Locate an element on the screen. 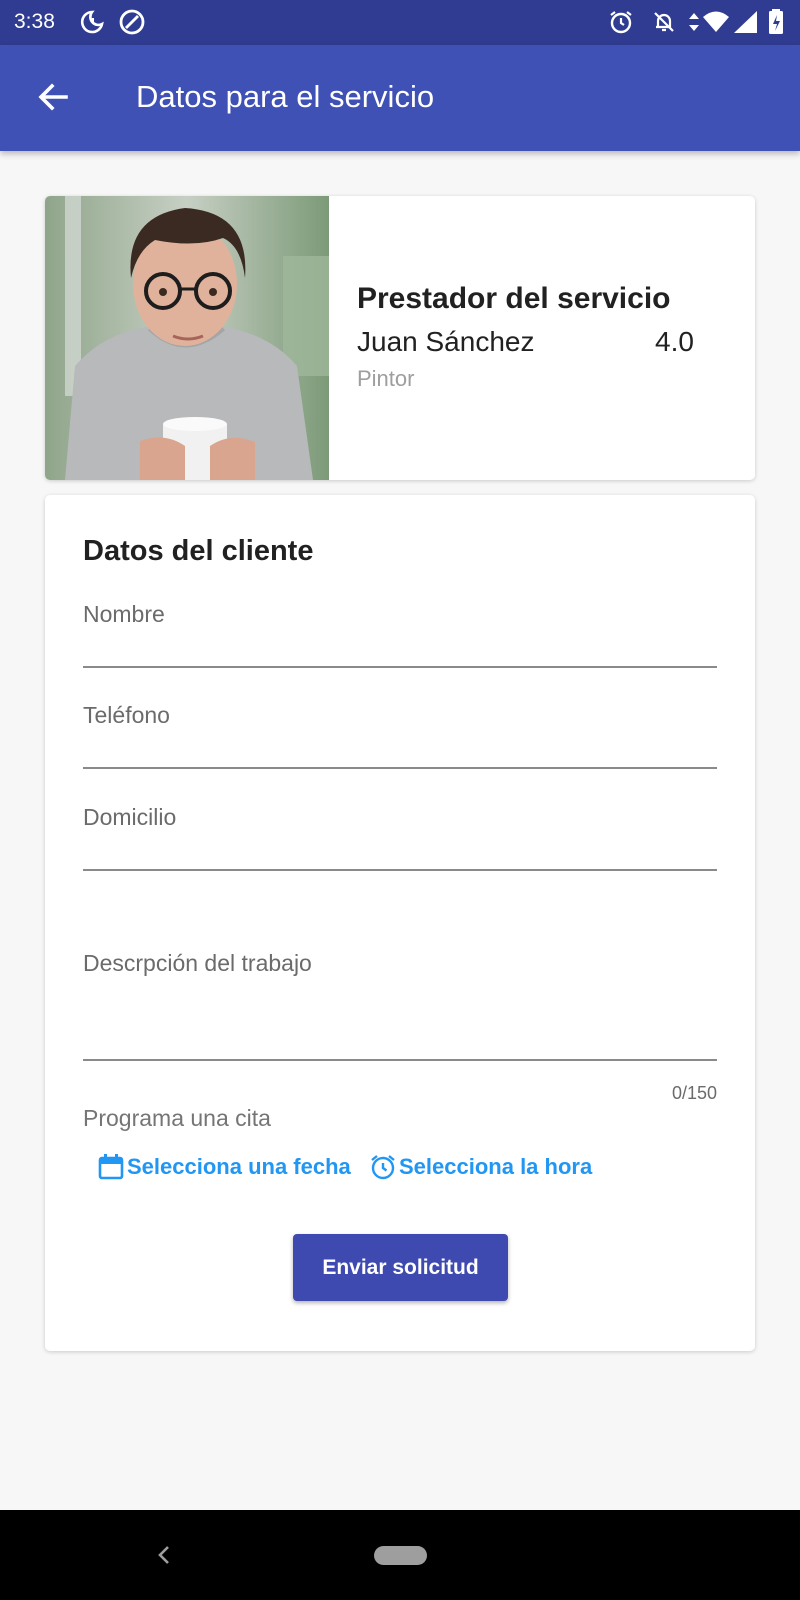 Image resolution: width=800 pixels, height=1600 pixels. provider-heading: Prestador del servicio is located at coordinates (514, 298).